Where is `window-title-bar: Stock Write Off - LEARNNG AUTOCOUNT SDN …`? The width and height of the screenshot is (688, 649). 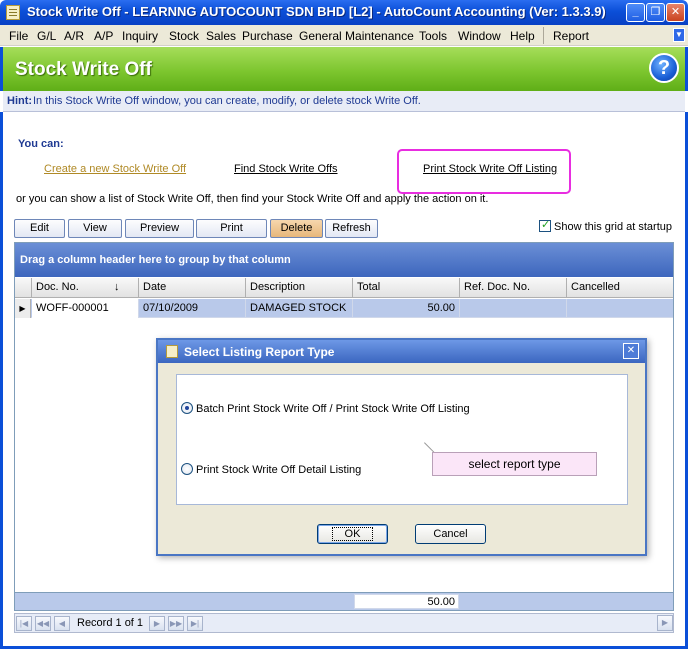 window-title-bar: Stock Write Off - LEARNNG AUTOCOUNT SDN … is located at coordinates (344, 12).